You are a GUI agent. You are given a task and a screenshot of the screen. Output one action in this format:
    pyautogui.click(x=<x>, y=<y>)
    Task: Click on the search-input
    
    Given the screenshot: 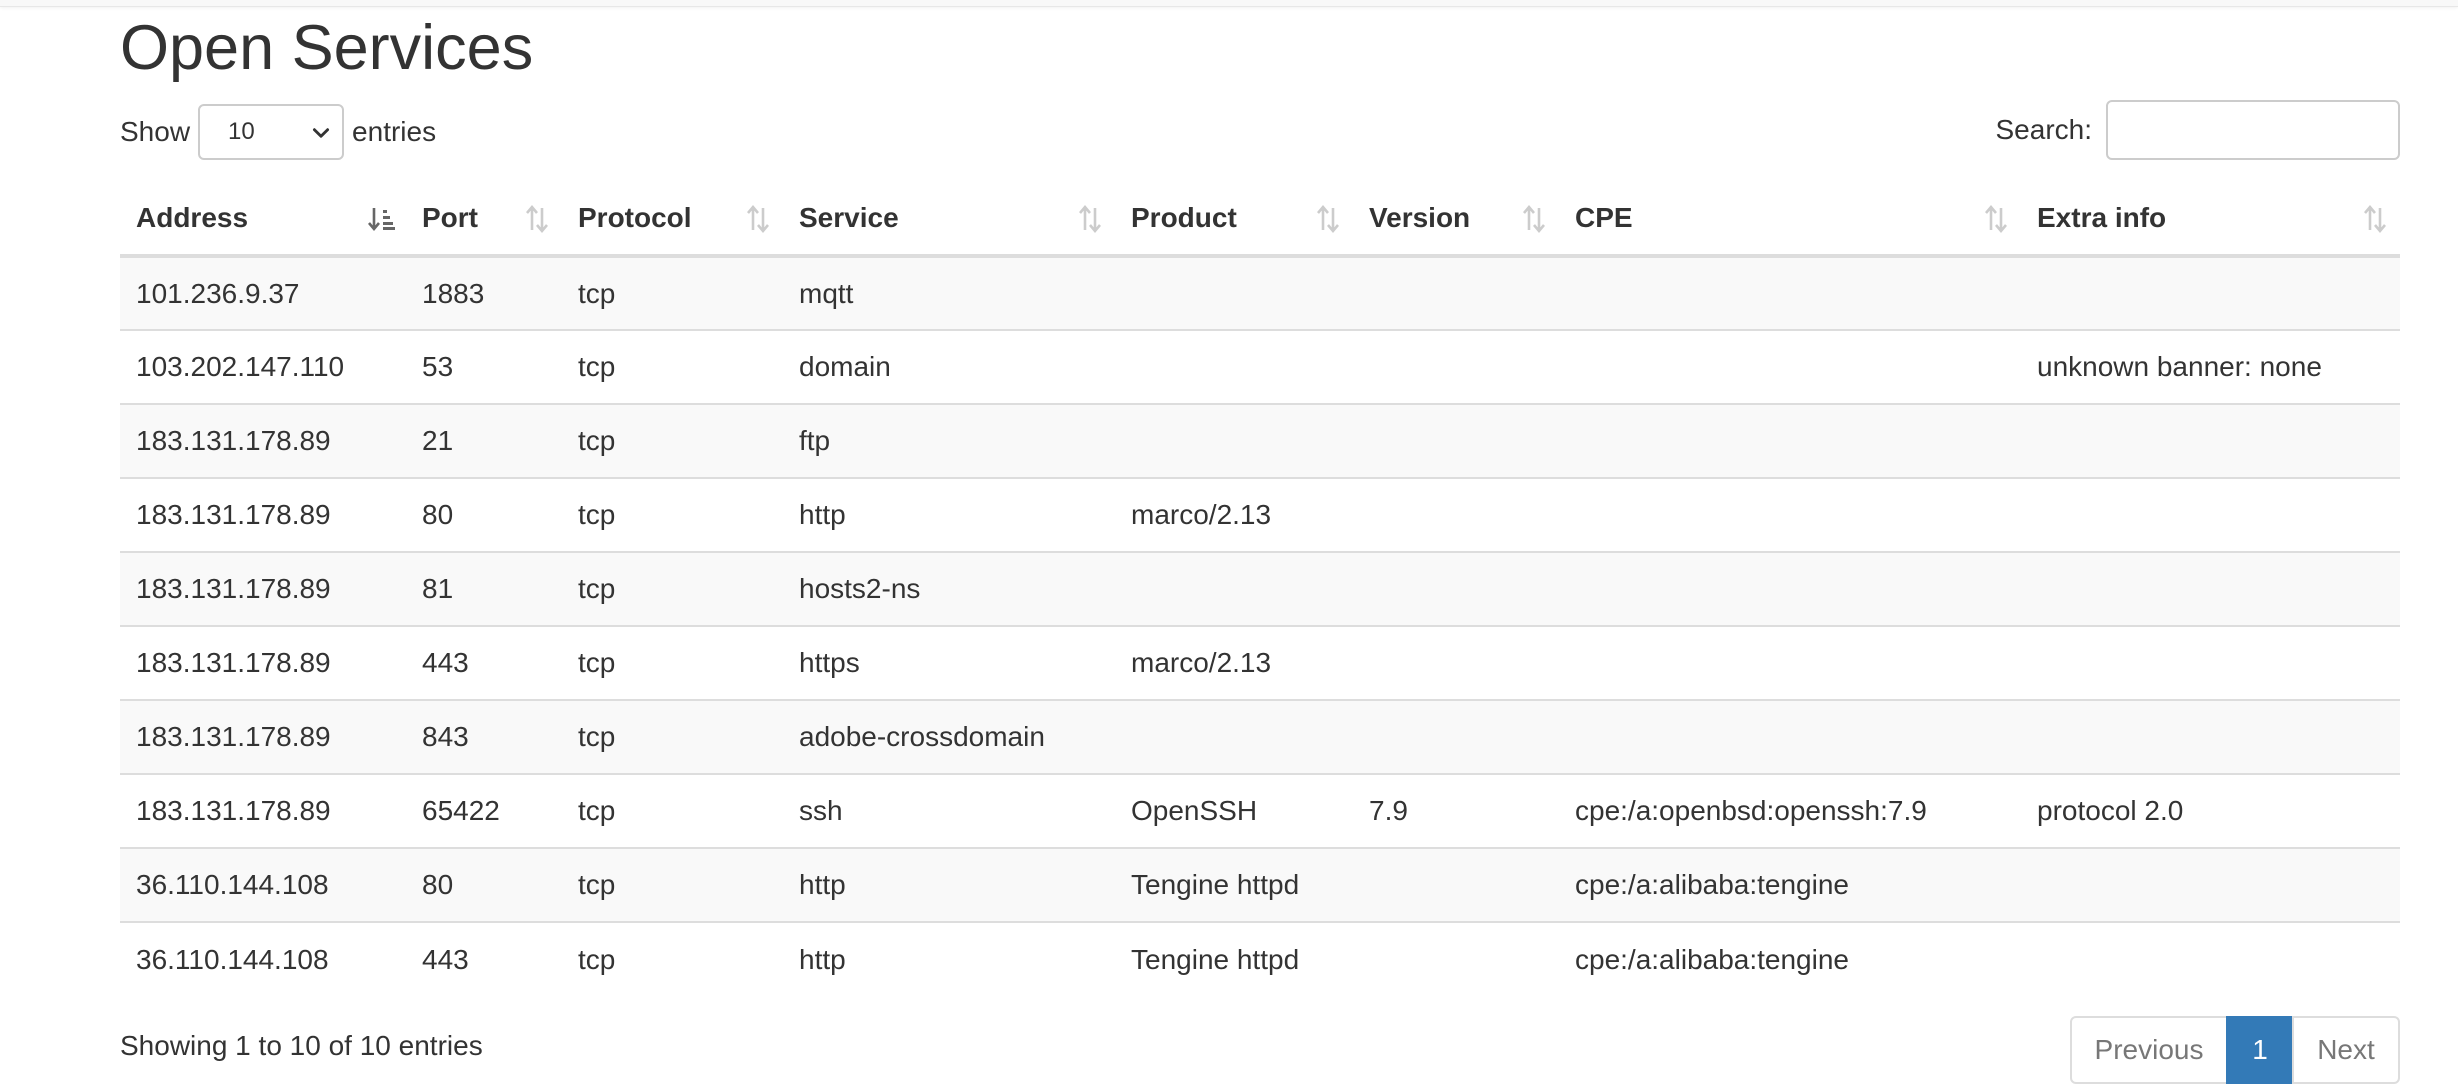 What is the action you would take?
    pyautogui.click(x=2253, y=130)
    